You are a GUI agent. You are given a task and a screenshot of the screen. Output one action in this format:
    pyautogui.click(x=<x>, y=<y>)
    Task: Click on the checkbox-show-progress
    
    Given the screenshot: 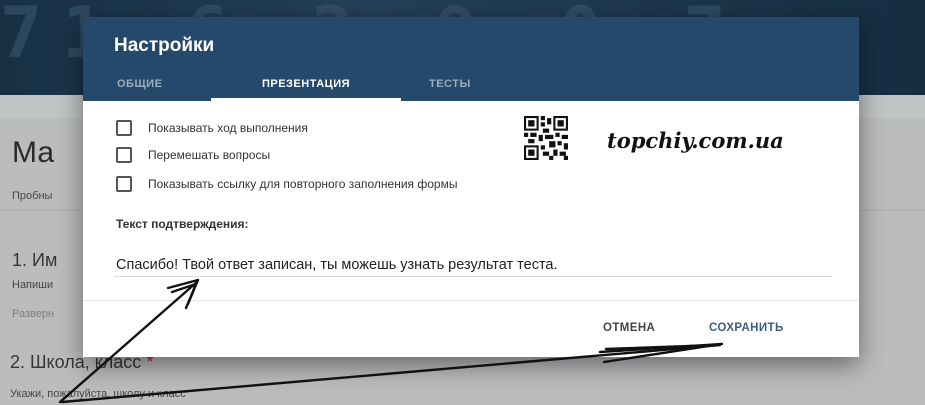 What is the action you would take?
    pyautogui.click(x=124, y=128)
    